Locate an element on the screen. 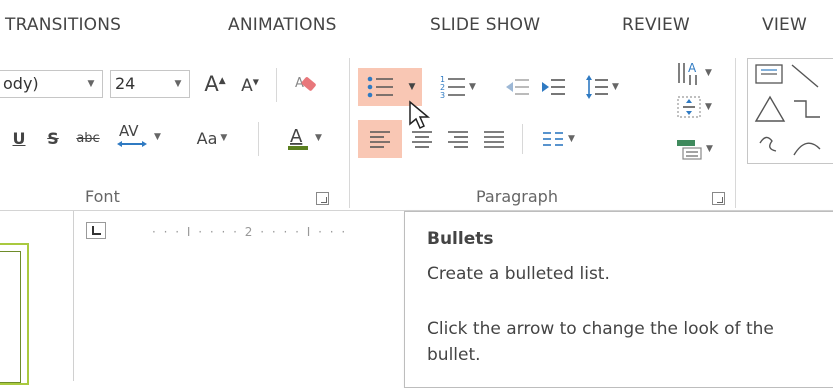  align-left-icon is located at coordinates (380, 139).